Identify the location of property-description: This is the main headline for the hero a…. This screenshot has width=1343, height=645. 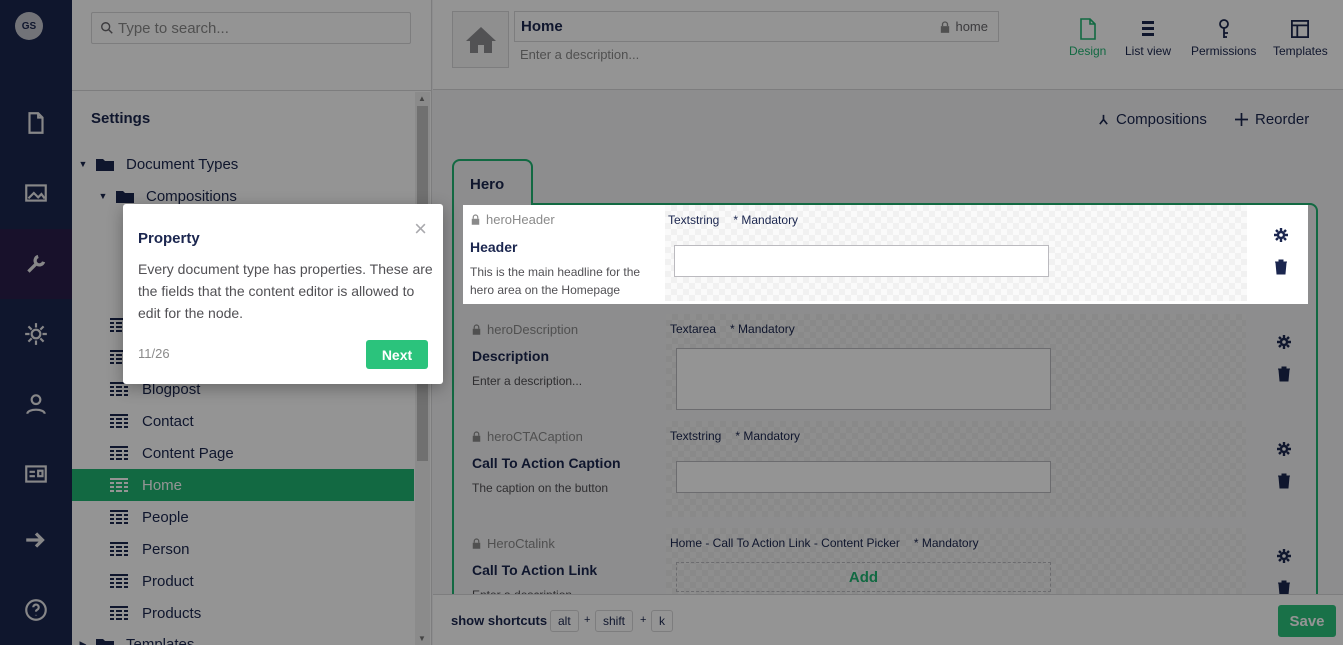
(555, 281).